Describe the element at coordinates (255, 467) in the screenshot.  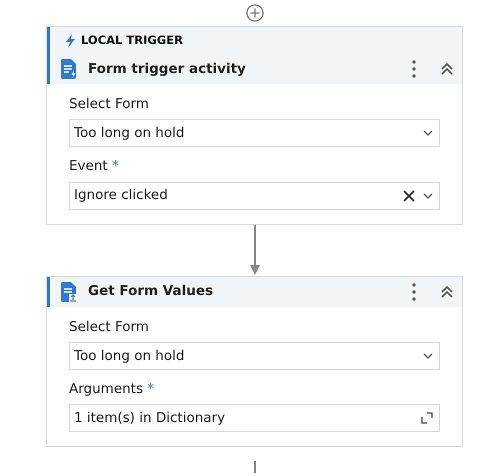
I see `connector-line` at that location.